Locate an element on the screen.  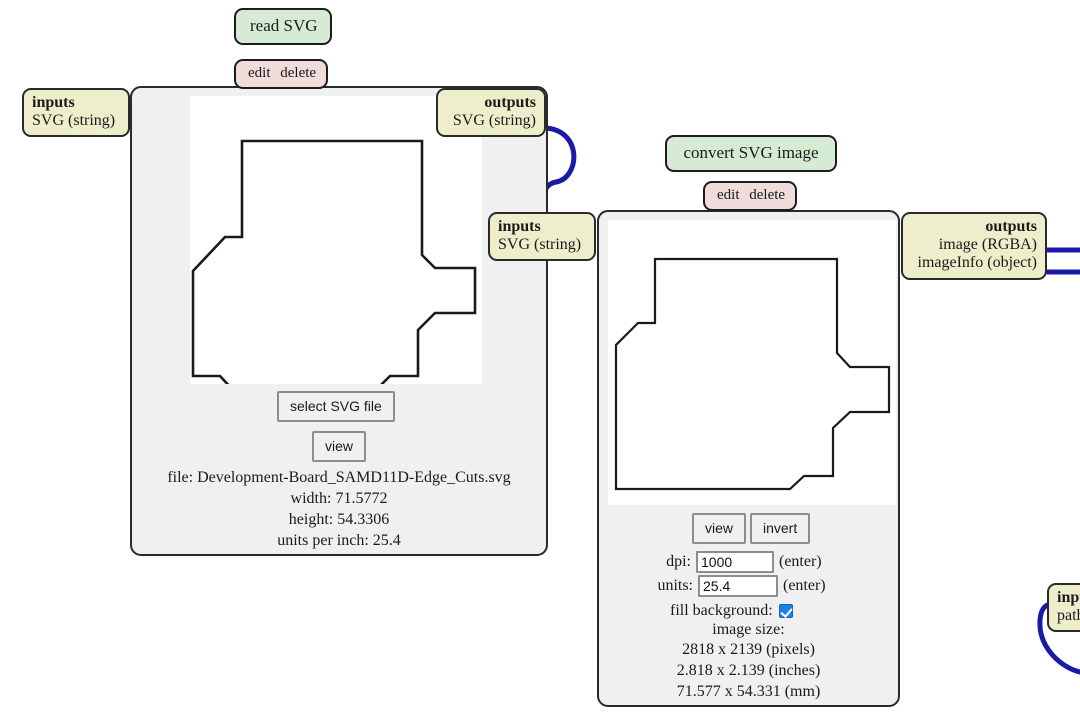
input-port-path: path is located at coordinates (1068, 616).